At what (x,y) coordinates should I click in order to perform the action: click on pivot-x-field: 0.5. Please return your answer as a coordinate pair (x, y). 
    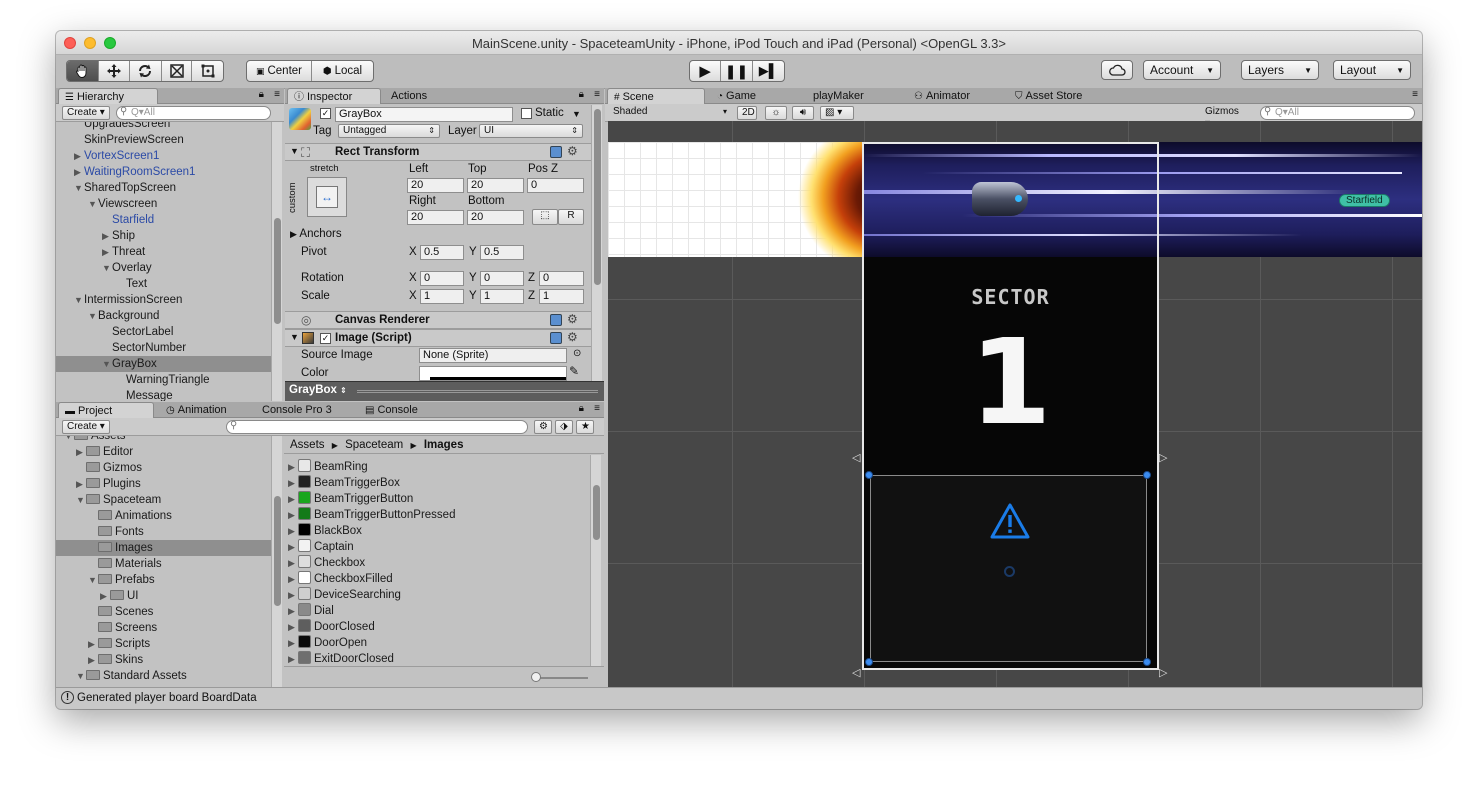
    Looking at the image, I should click on (442, 252).